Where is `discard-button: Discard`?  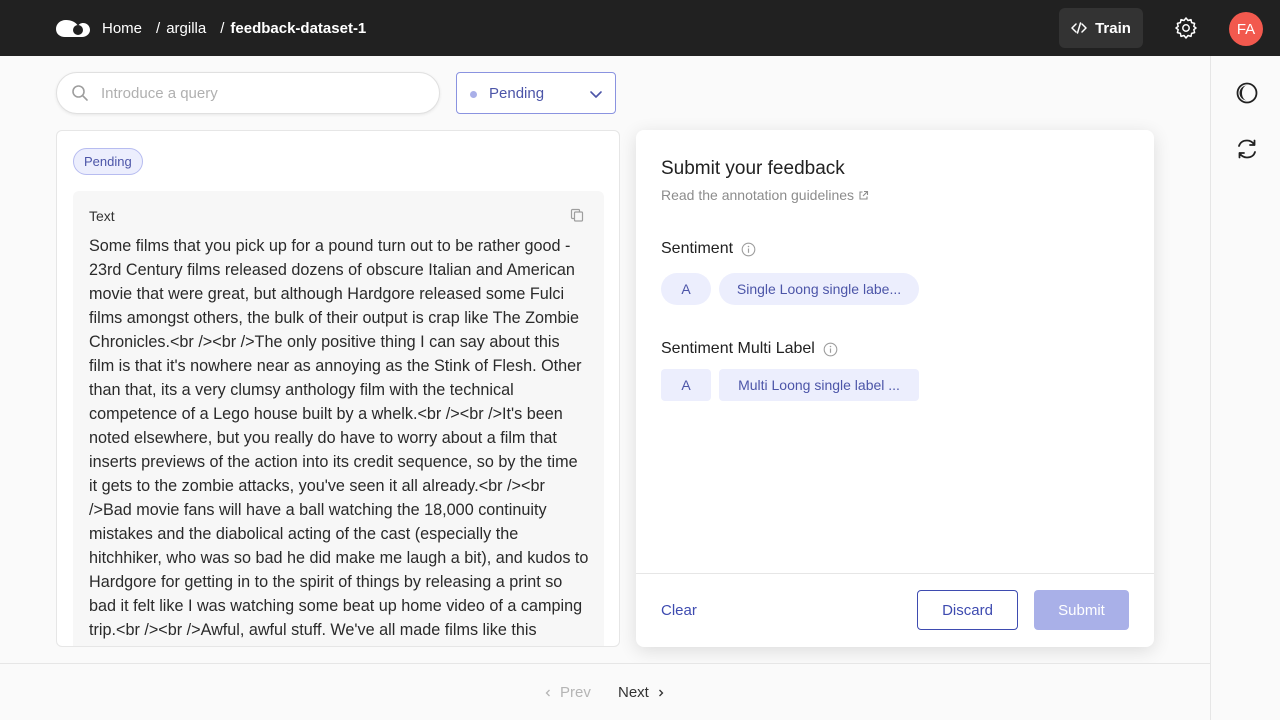
discard-button: Discard is located at coordinates (967, 610).